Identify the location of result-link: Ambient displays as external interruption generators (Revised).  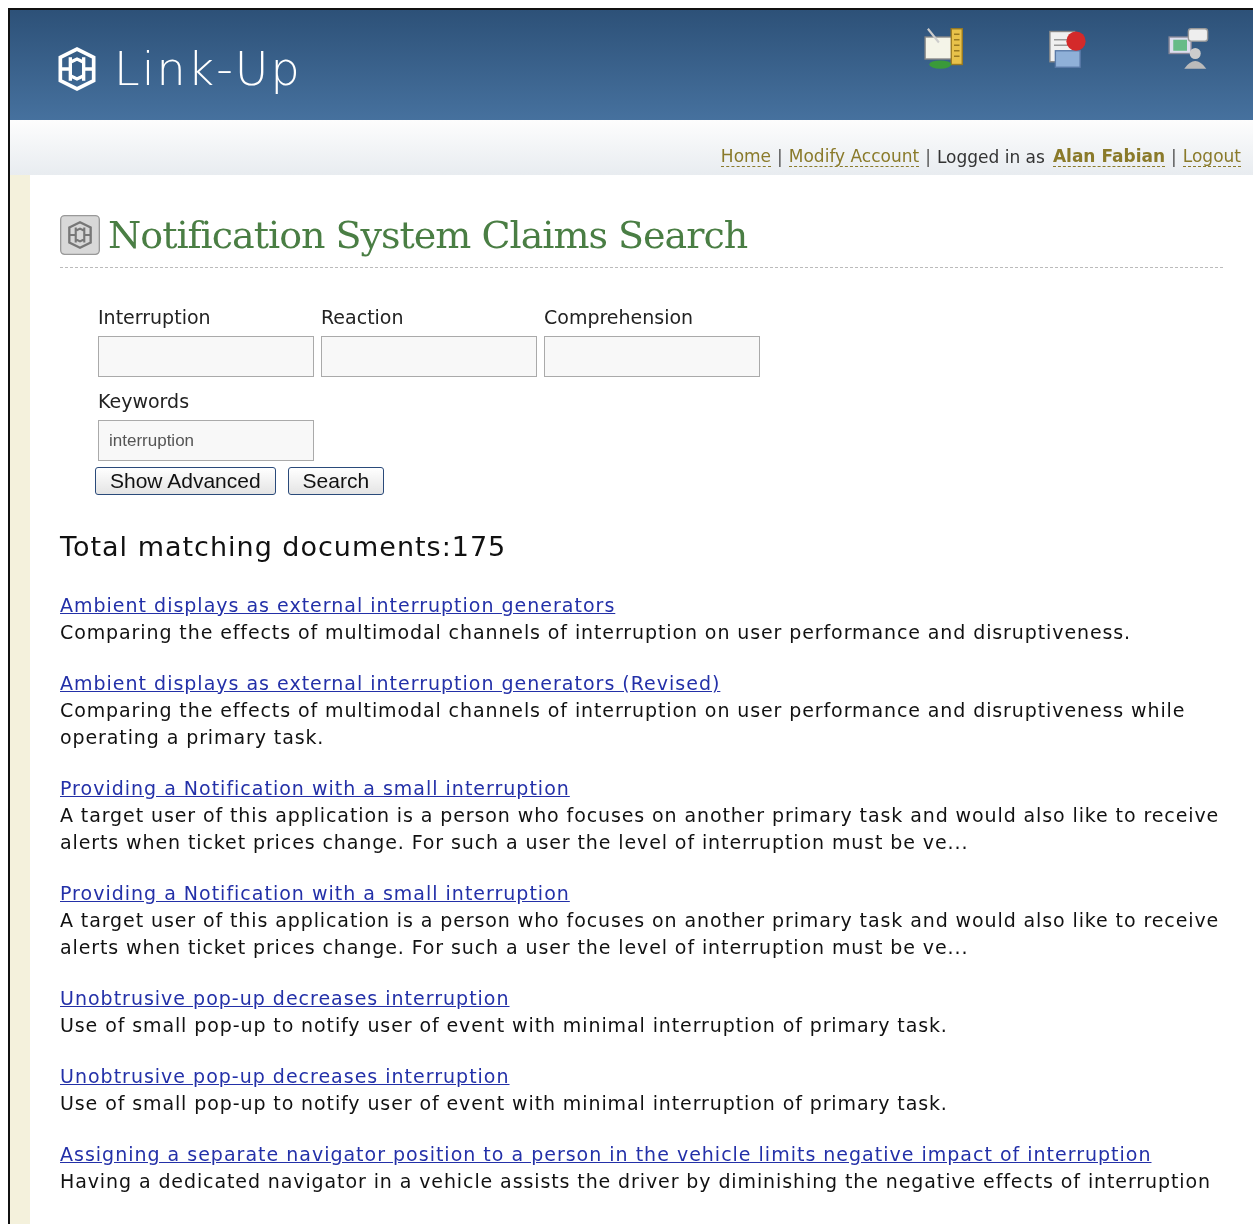
(390, 683).